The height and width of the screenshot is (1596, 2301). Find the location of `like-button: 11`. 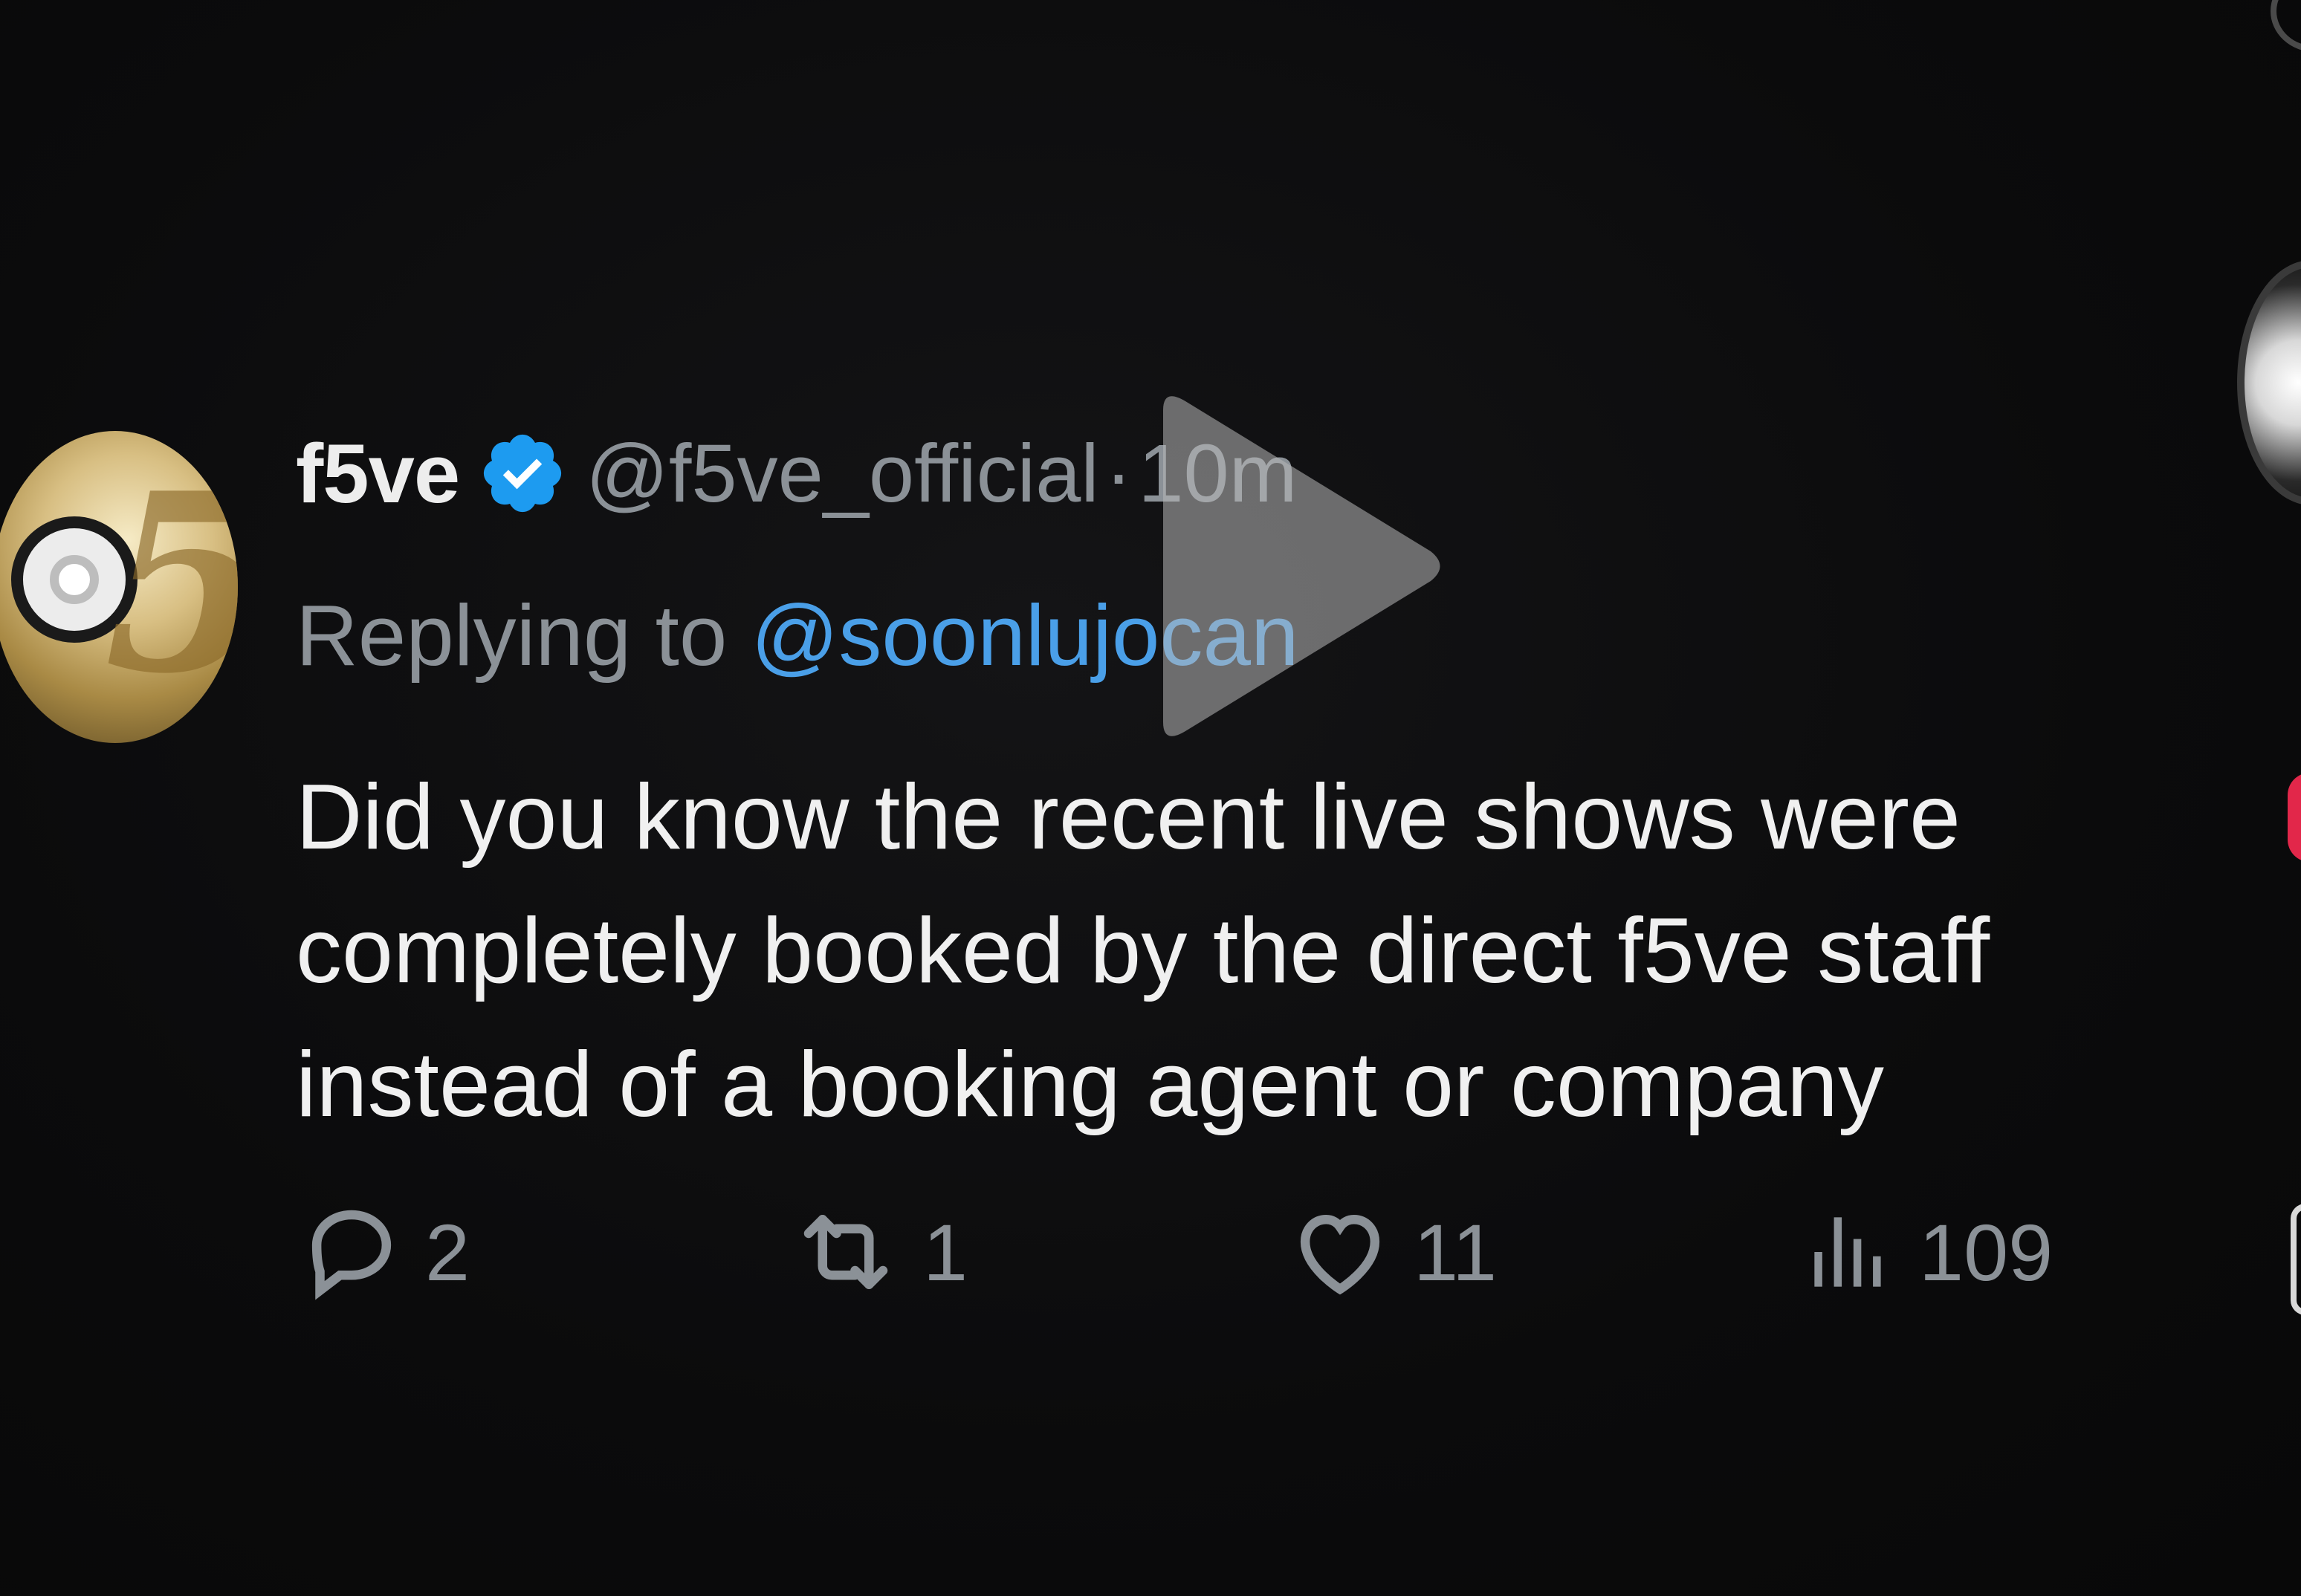

like-button: 11 is located at coordinates (1390, 1252).